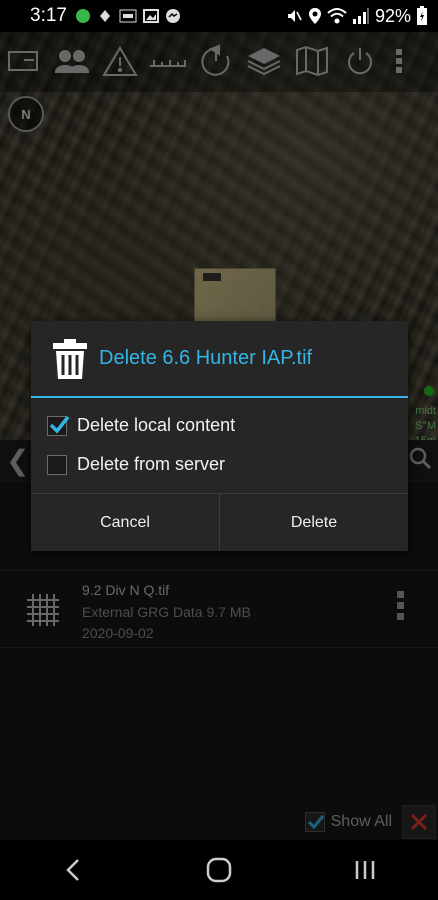 This screenshot has height=900, width=438. What do you see at coordinates (313, 522) in the screenshot?
I see `delete-button: Delete` at bounding box center [313, 522].